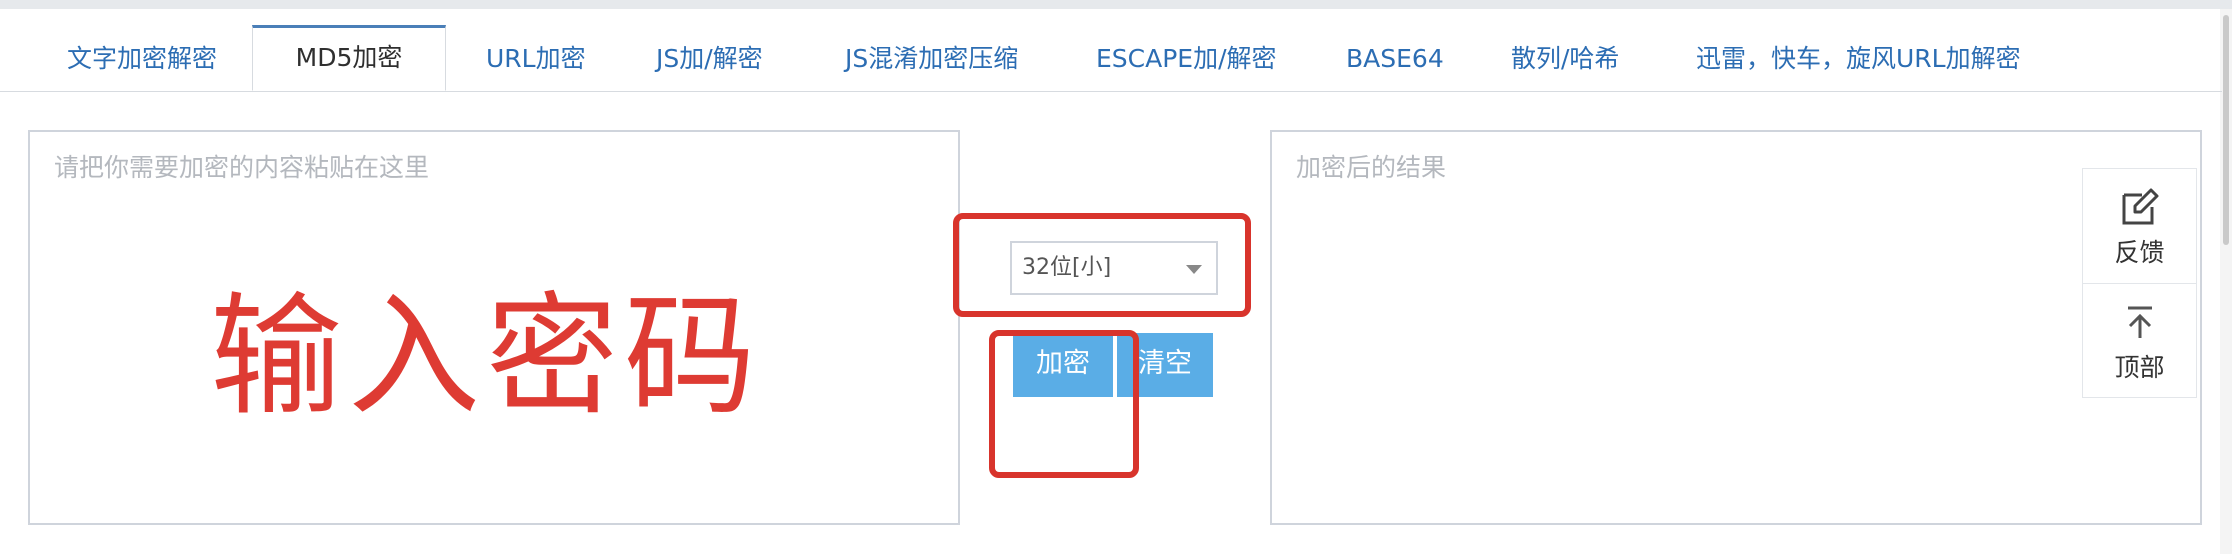  Describe the element at coordinates (931, 58) in the screenshot. I see `tab-js-obfuscate: JS混淆加密压缩` at that location.